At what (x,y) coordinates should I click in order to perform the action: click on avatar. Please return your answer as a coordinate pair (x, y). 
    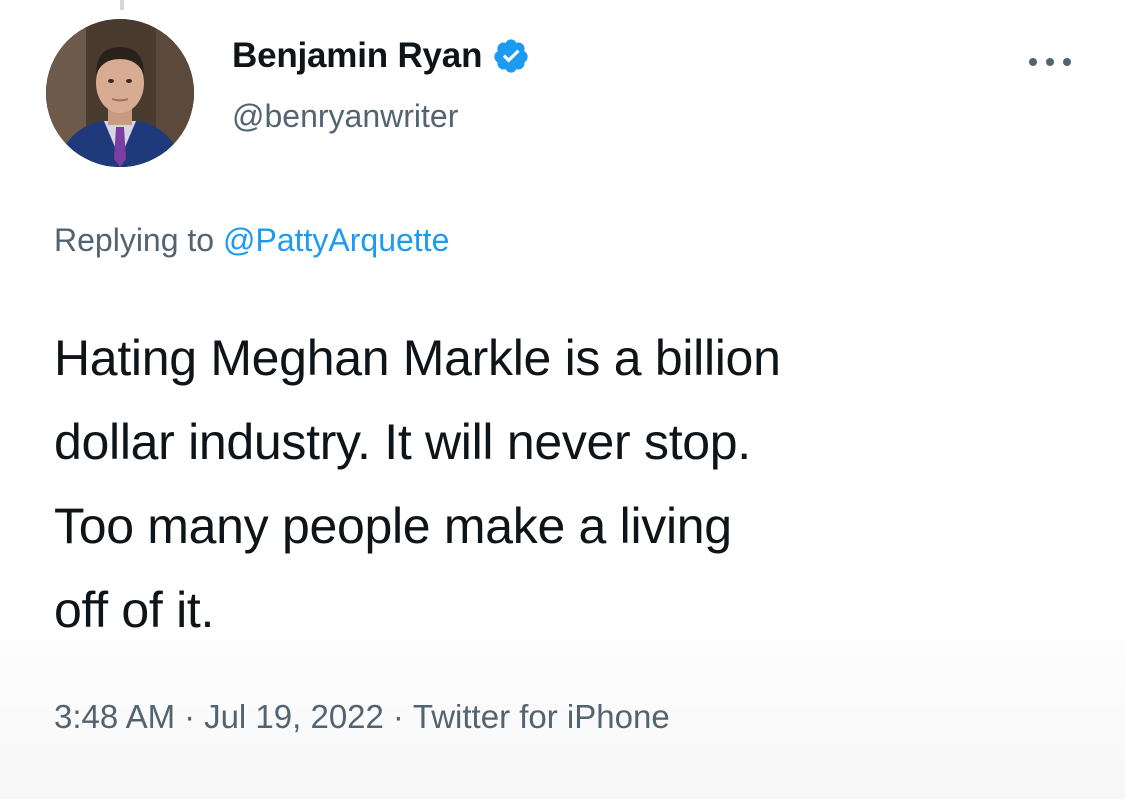
    Looking at the image, I should click on (120, 93).